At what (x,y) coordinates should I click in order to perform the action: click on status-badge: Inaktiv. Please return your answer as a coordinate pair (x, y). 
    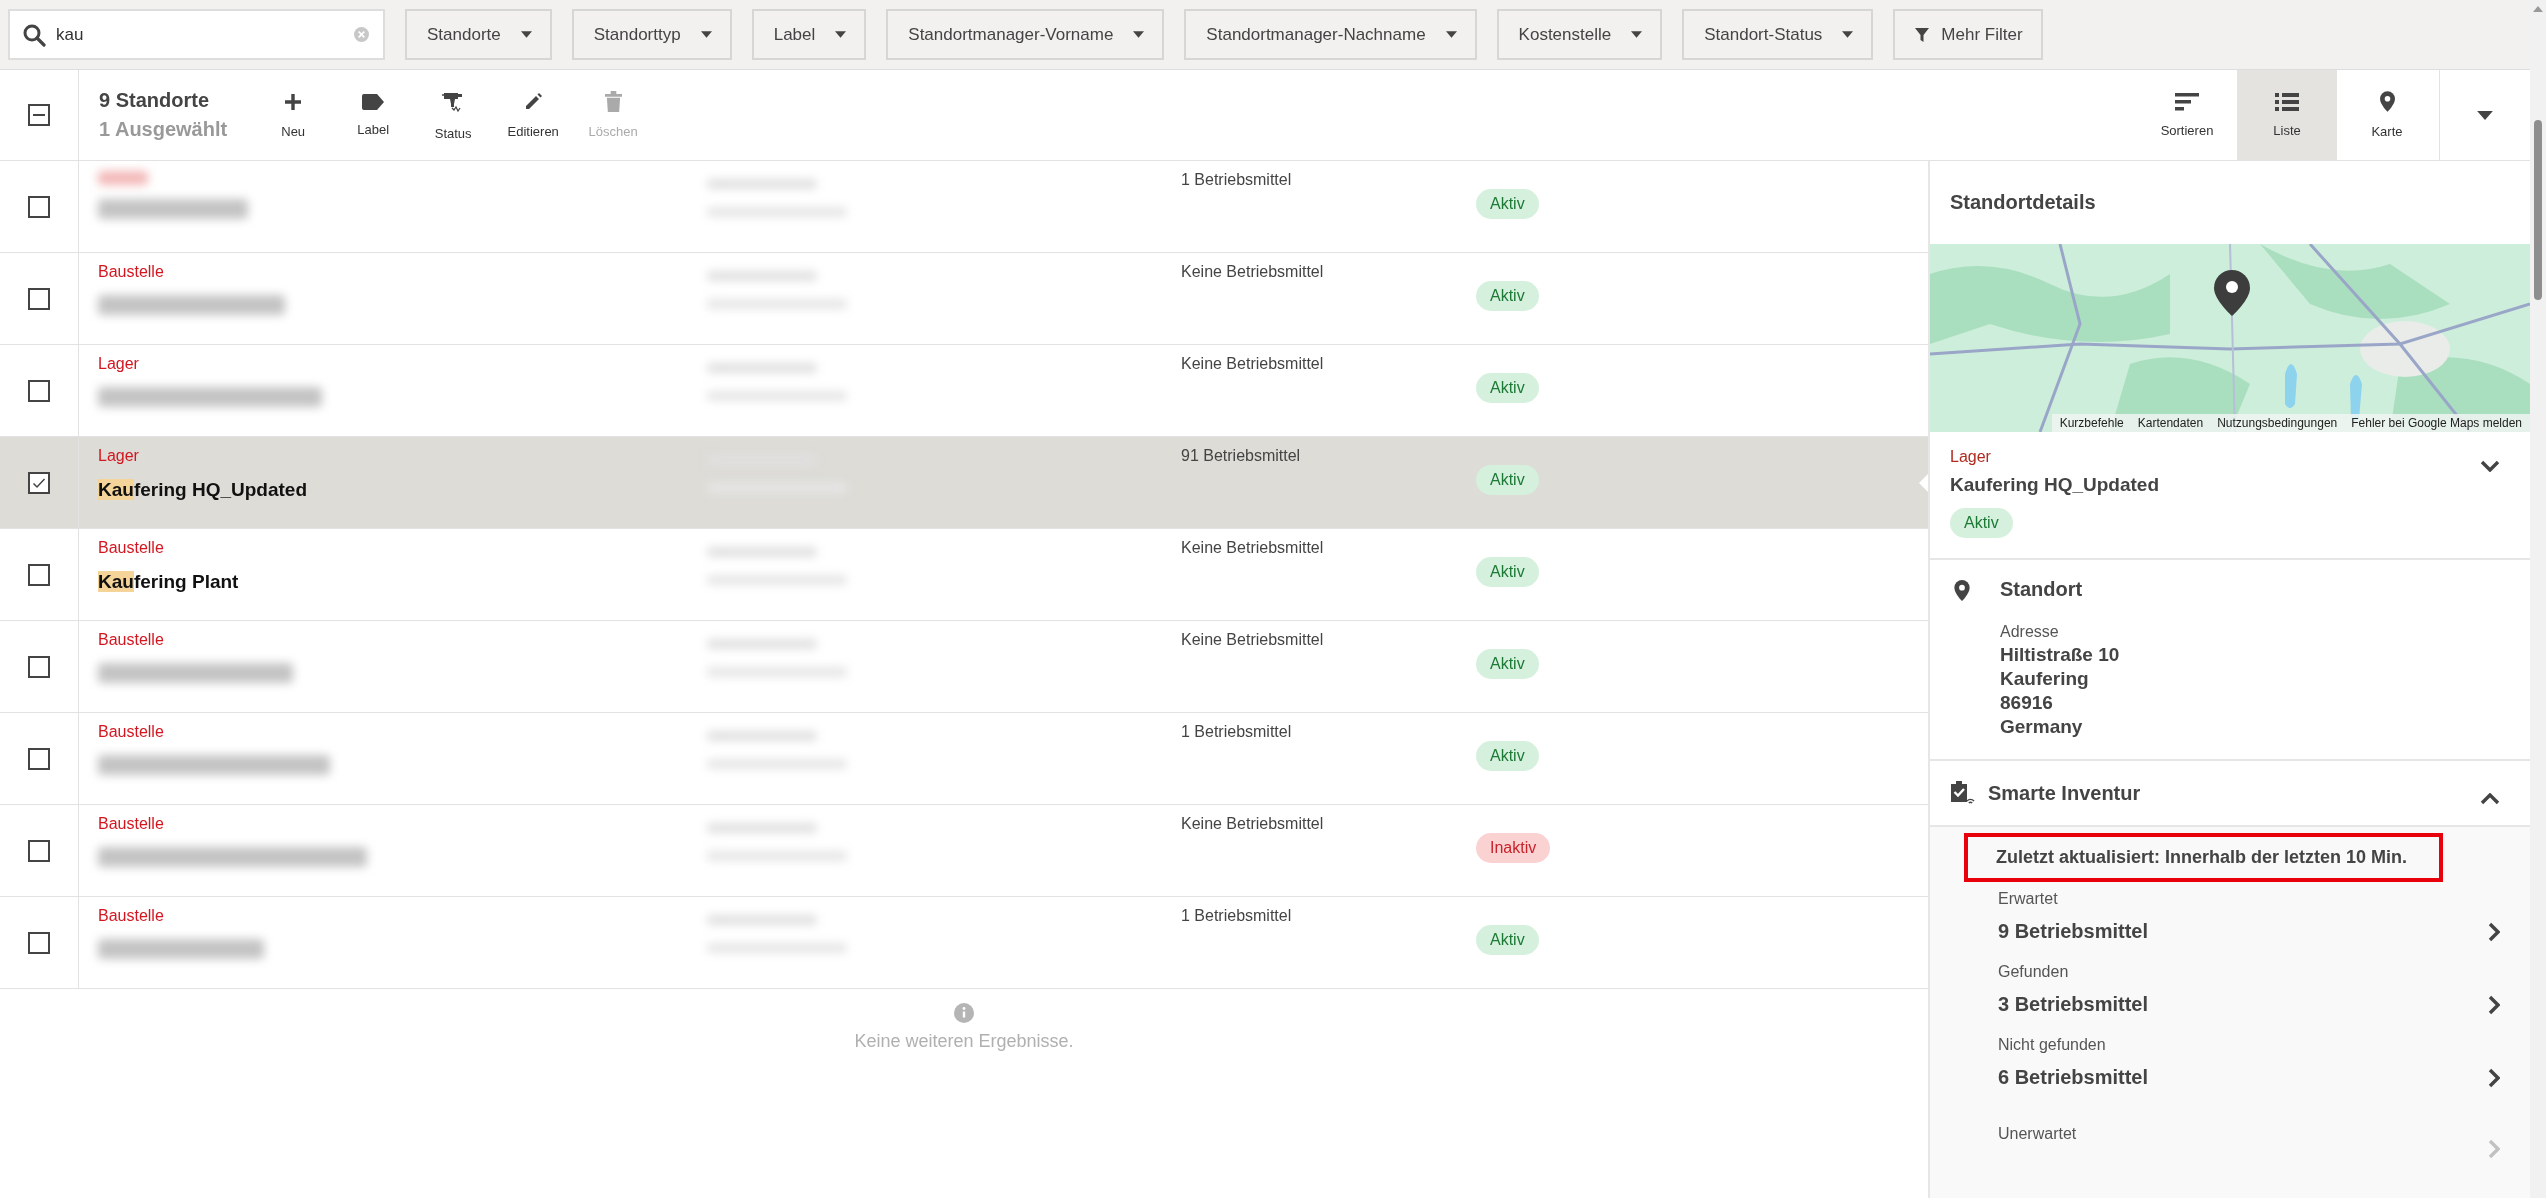
    Looking at the image, I should click on (1513, 848).